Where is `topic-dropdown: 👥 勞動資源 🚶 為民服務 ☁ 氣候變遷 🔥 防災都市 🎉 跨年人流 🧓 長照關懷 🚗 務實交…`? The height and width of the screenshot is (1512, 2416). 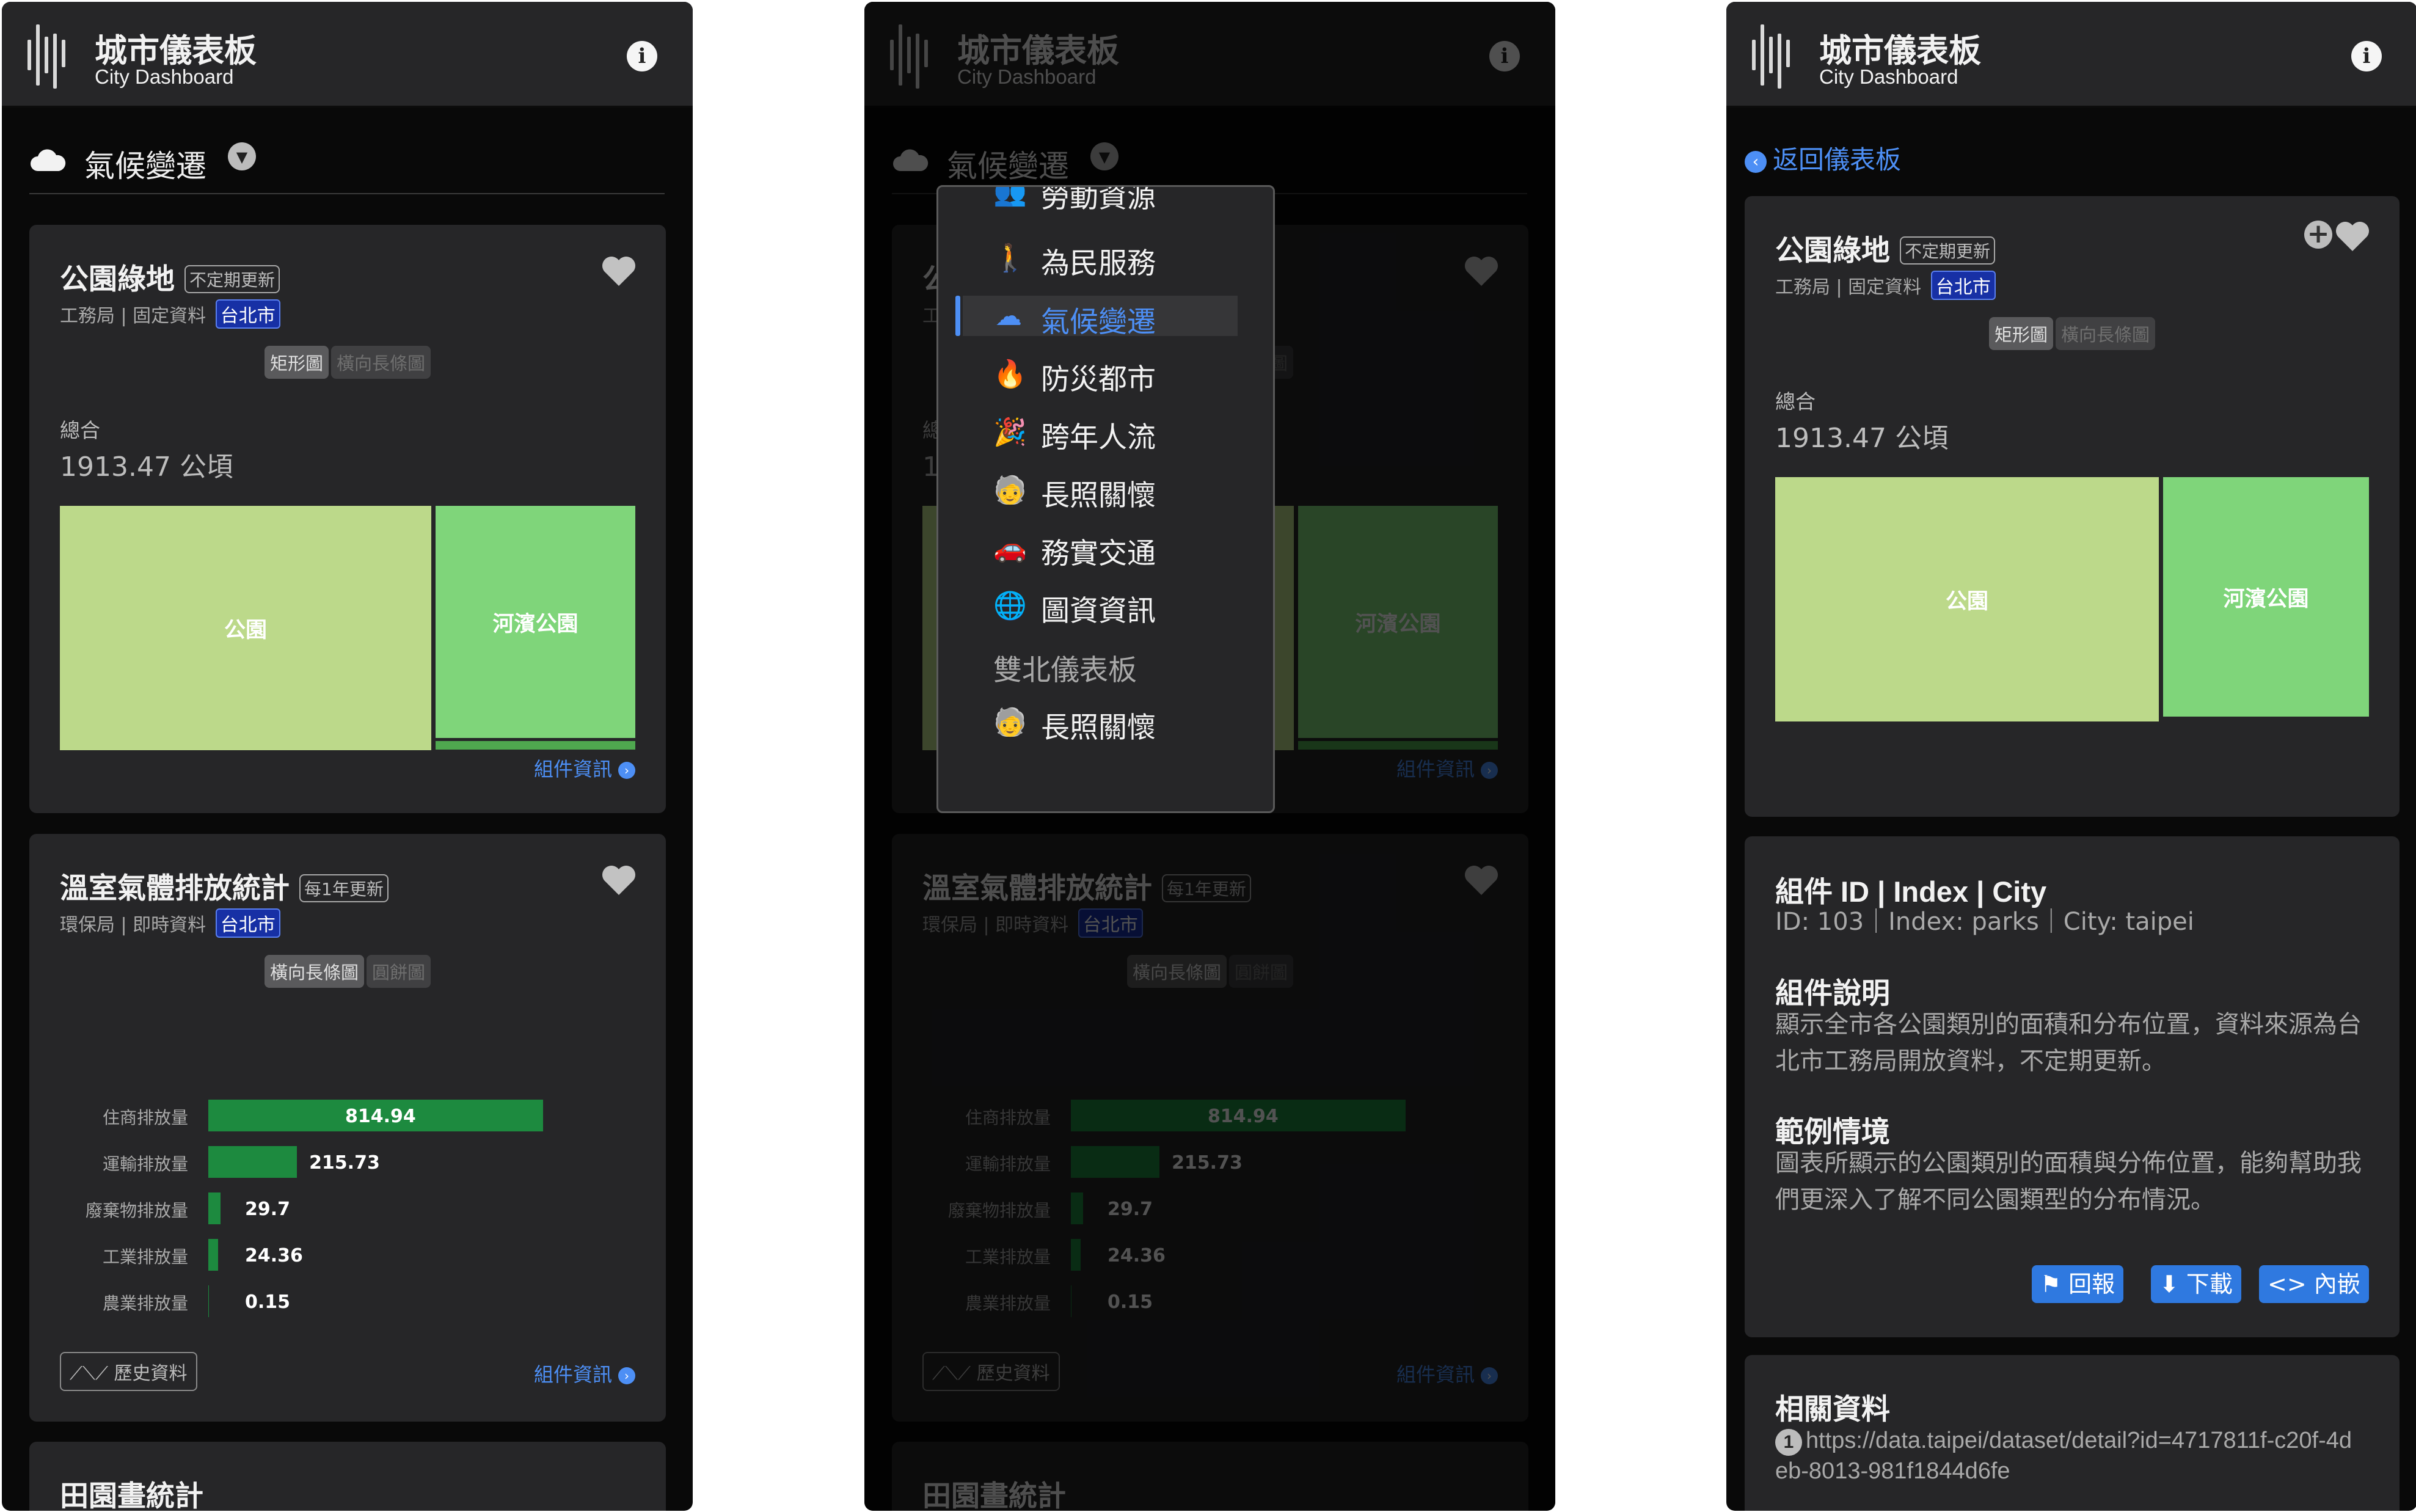 topic-dropdown: 👥 勞動資源 🚶 為民服務 ☁ 氣候變遷 🔥 防災都市 🎉 跨年人流 🧓 長照關懷 🚗 務實交… is located at coordinates (1105, 499).